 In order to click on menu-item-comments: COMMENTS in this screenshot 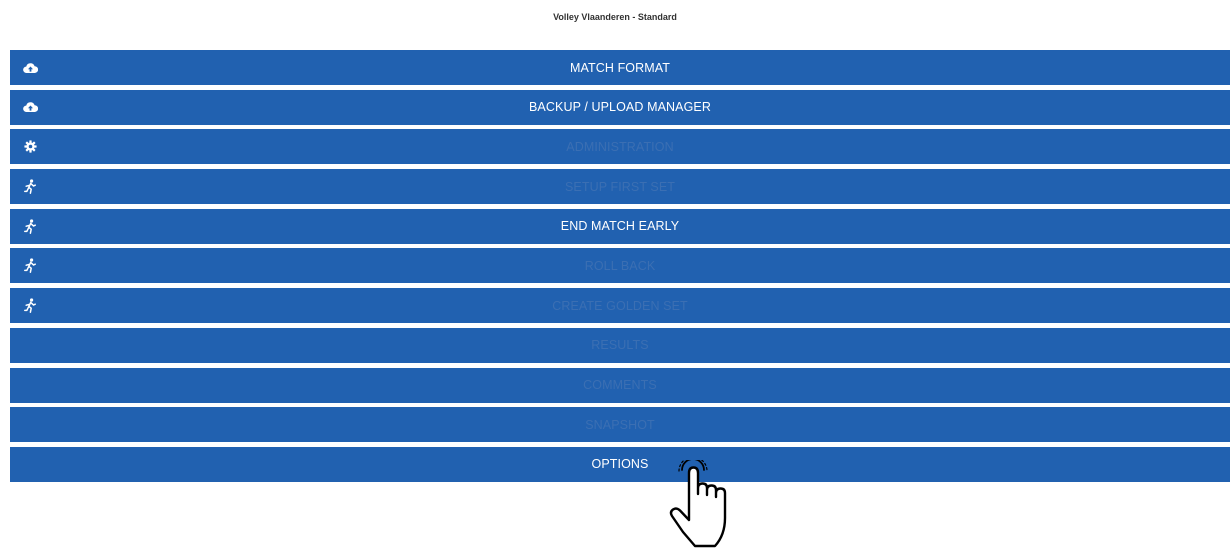, I will do `click(620, 385)`.